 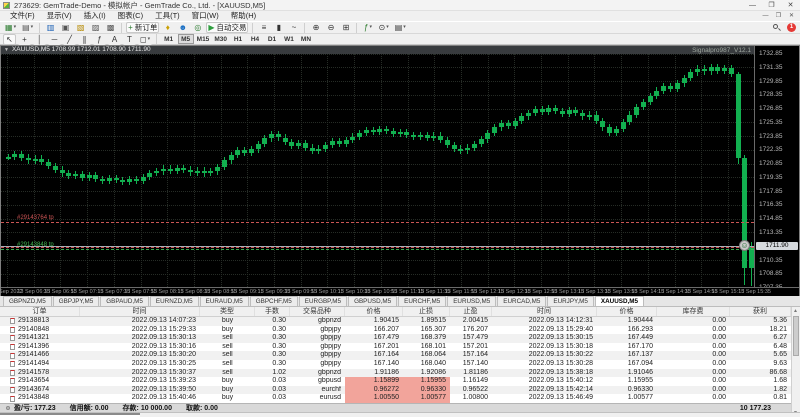 I want to click on new-chart-icon: ▦ ▾, so click(x=11, y=27).